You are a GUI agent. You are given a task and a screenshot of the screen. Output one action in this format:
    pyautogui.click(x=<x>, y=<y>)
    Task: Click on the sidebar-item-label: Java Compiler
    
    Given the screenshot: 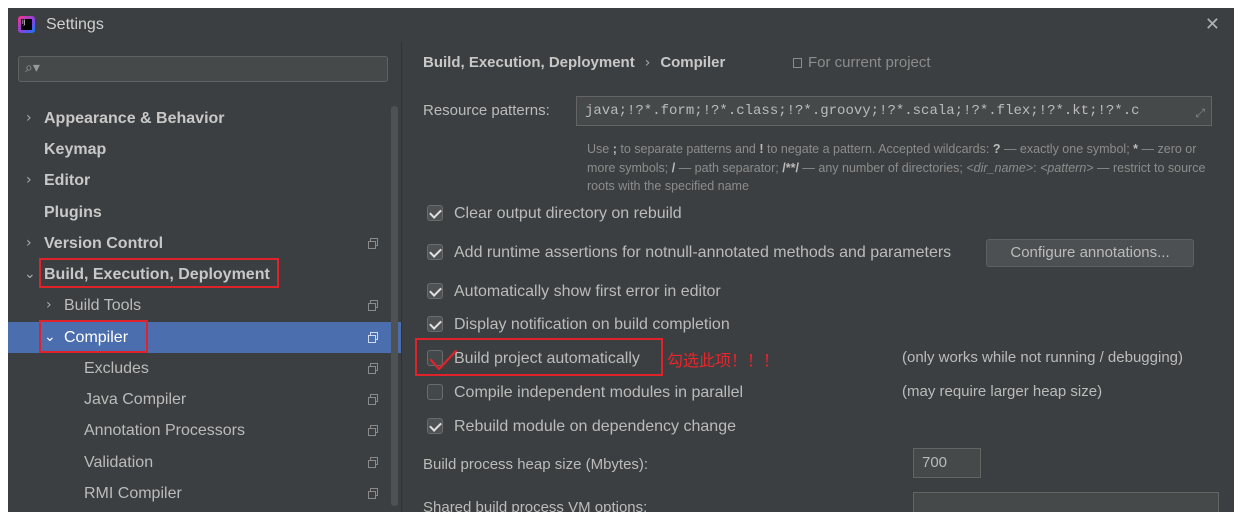 What is the action you would take?
    pyautogui.click(x=135, y=399)
    